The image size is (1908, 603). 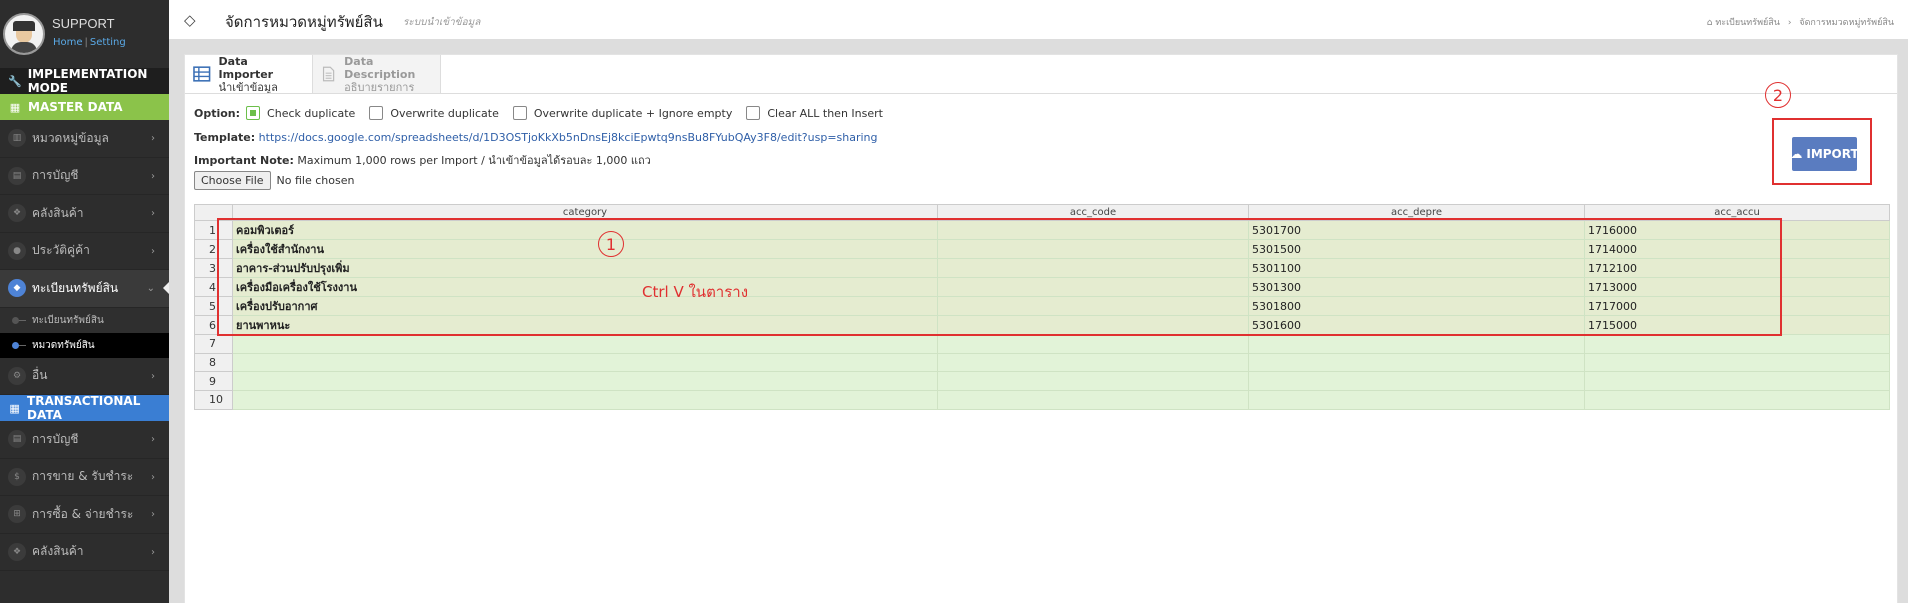 What do you see at coordinates (213, 381) in the screenshot?
I see `row-number: 9` at bounding box center [213, 381].